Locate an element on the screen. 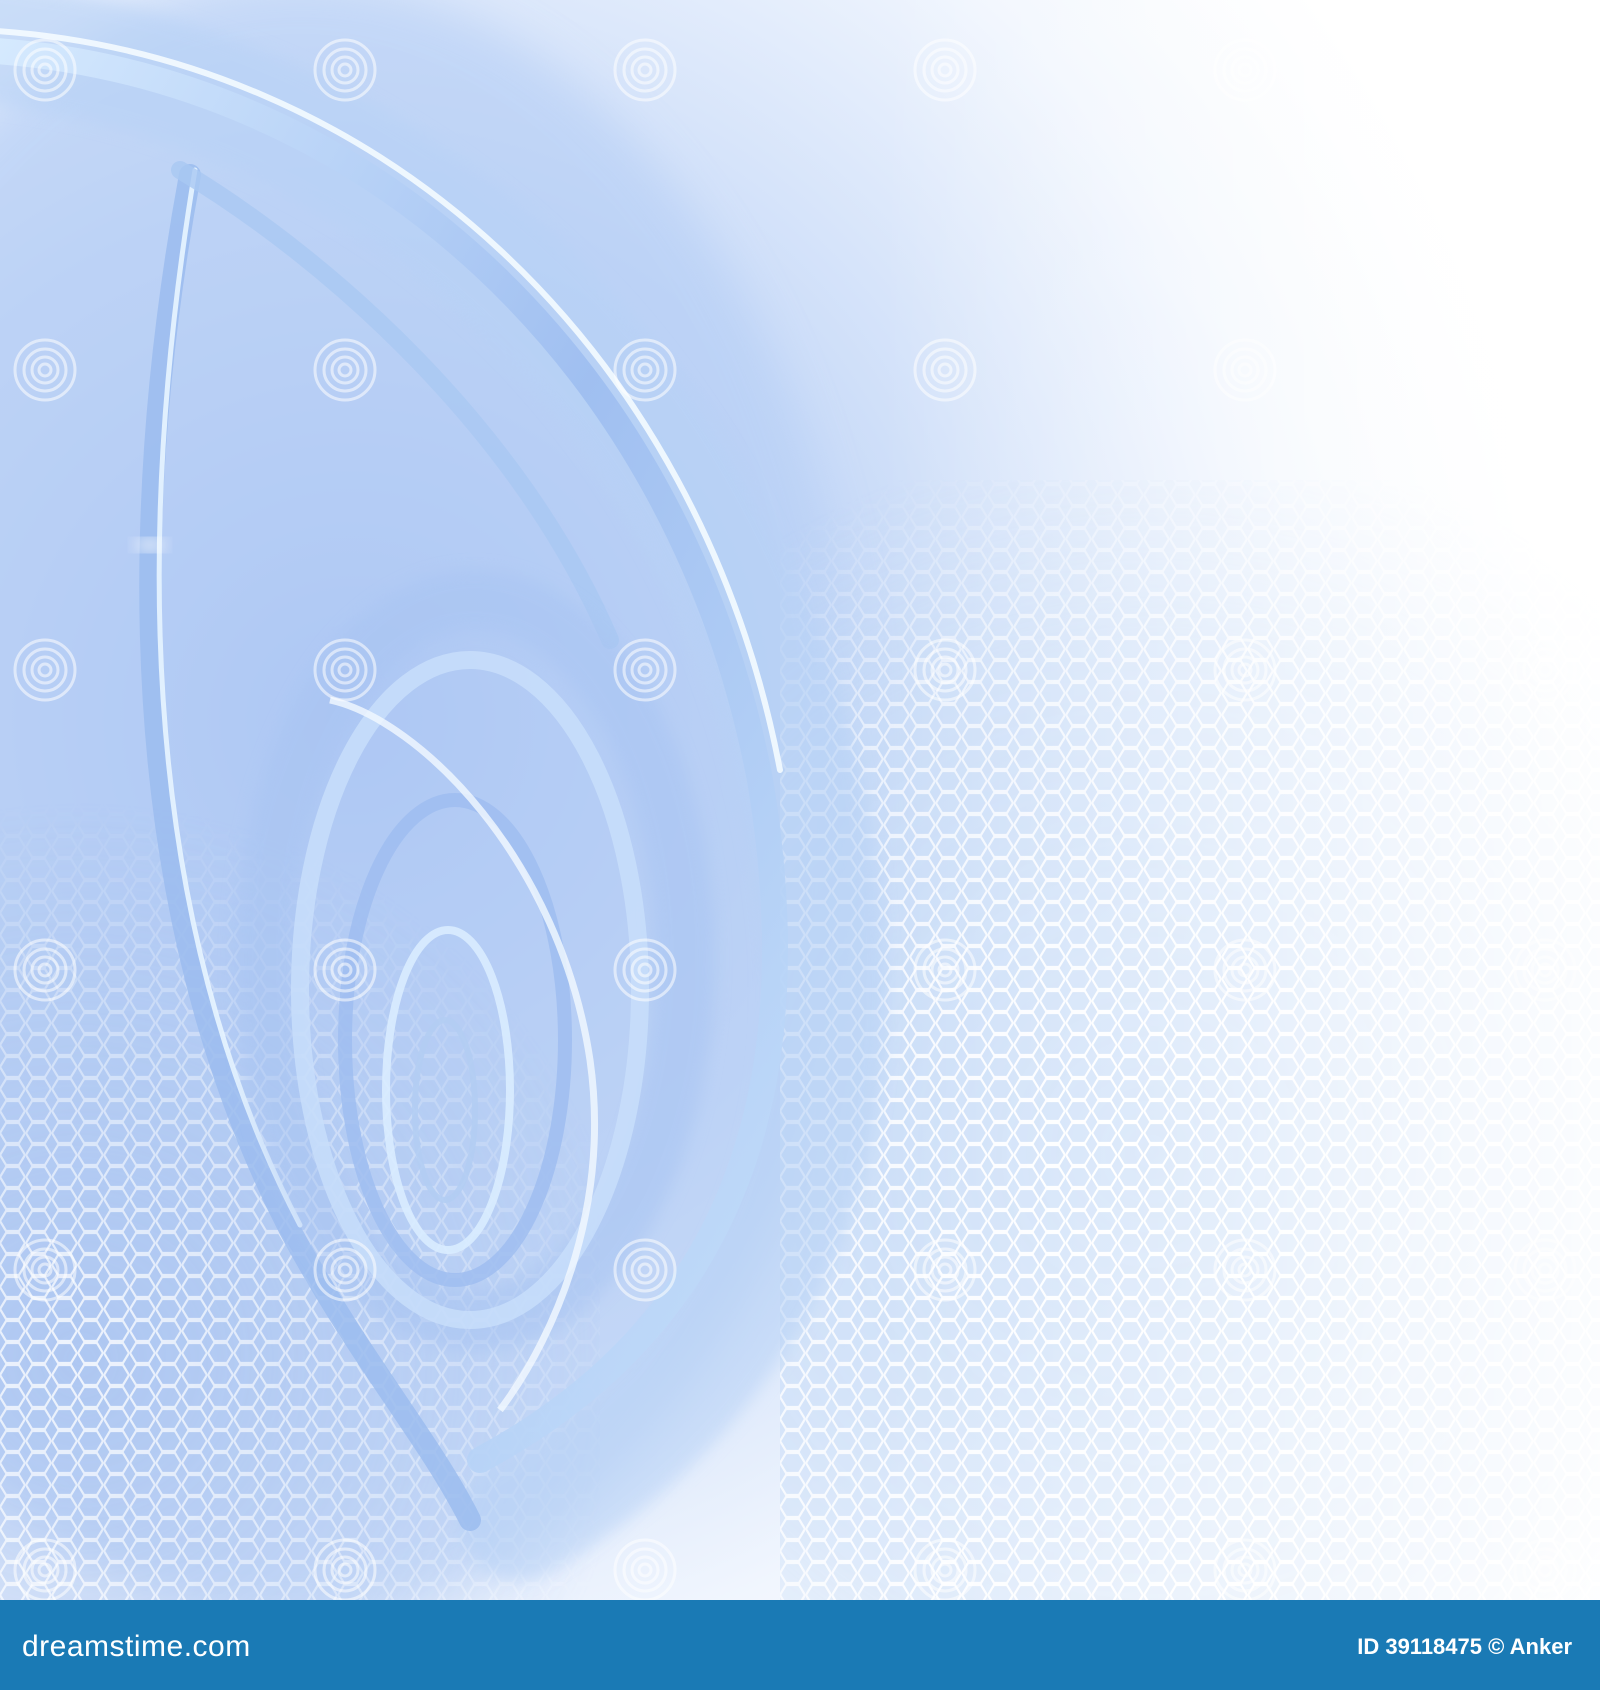 The image size is (1600, 1690). id-label: ID is located at coordinates (1368, 1646).